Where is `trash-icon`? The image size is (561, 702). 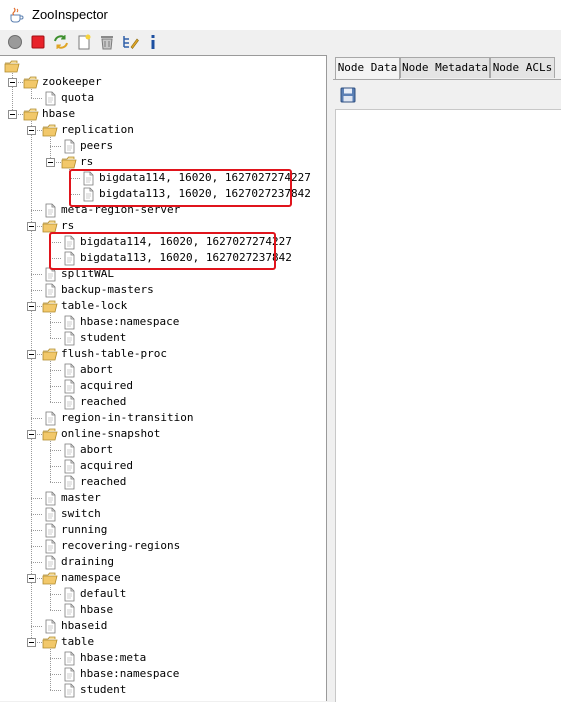 trash-icon is located at coordinates (107, 43).